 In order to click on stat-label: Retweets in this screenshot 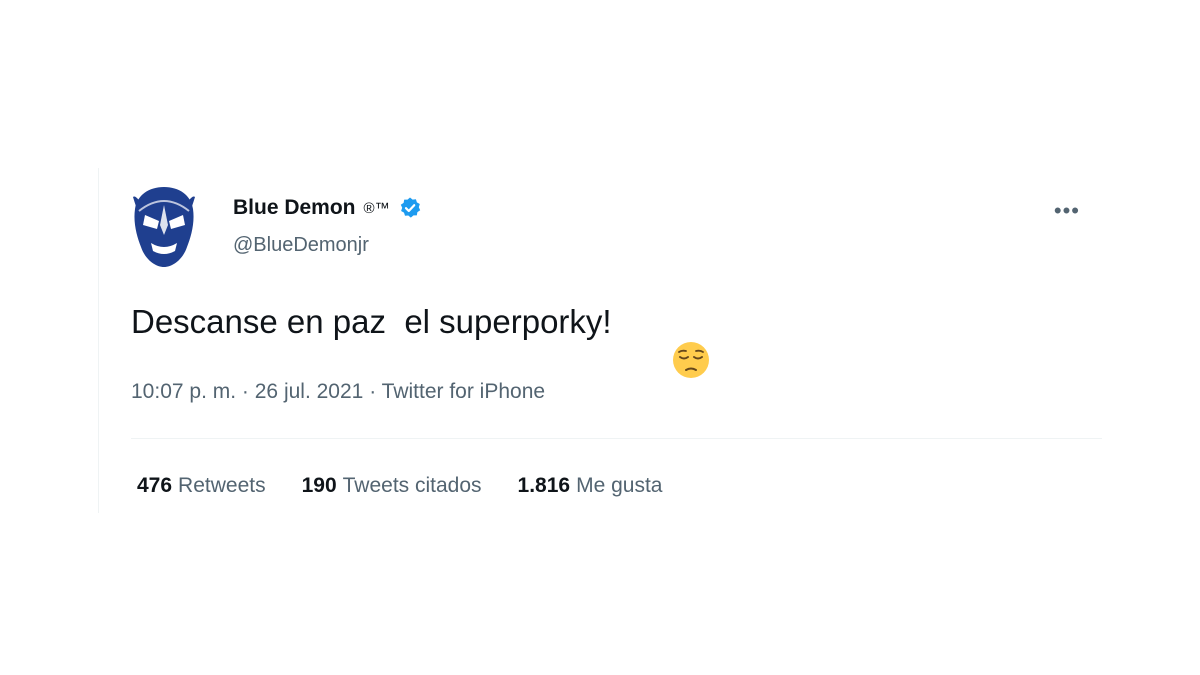, I will do `click(222, 485)`.